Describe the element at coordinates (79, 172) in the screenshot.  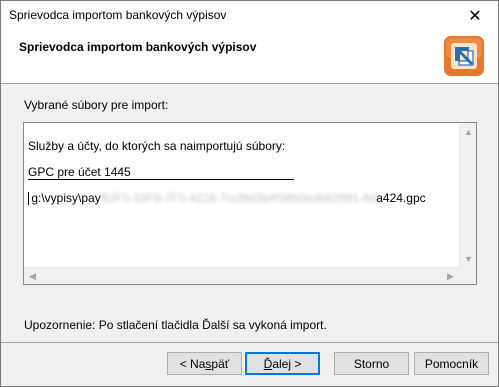
I see `textbox-line: GPC pre účet 1445` at that location.